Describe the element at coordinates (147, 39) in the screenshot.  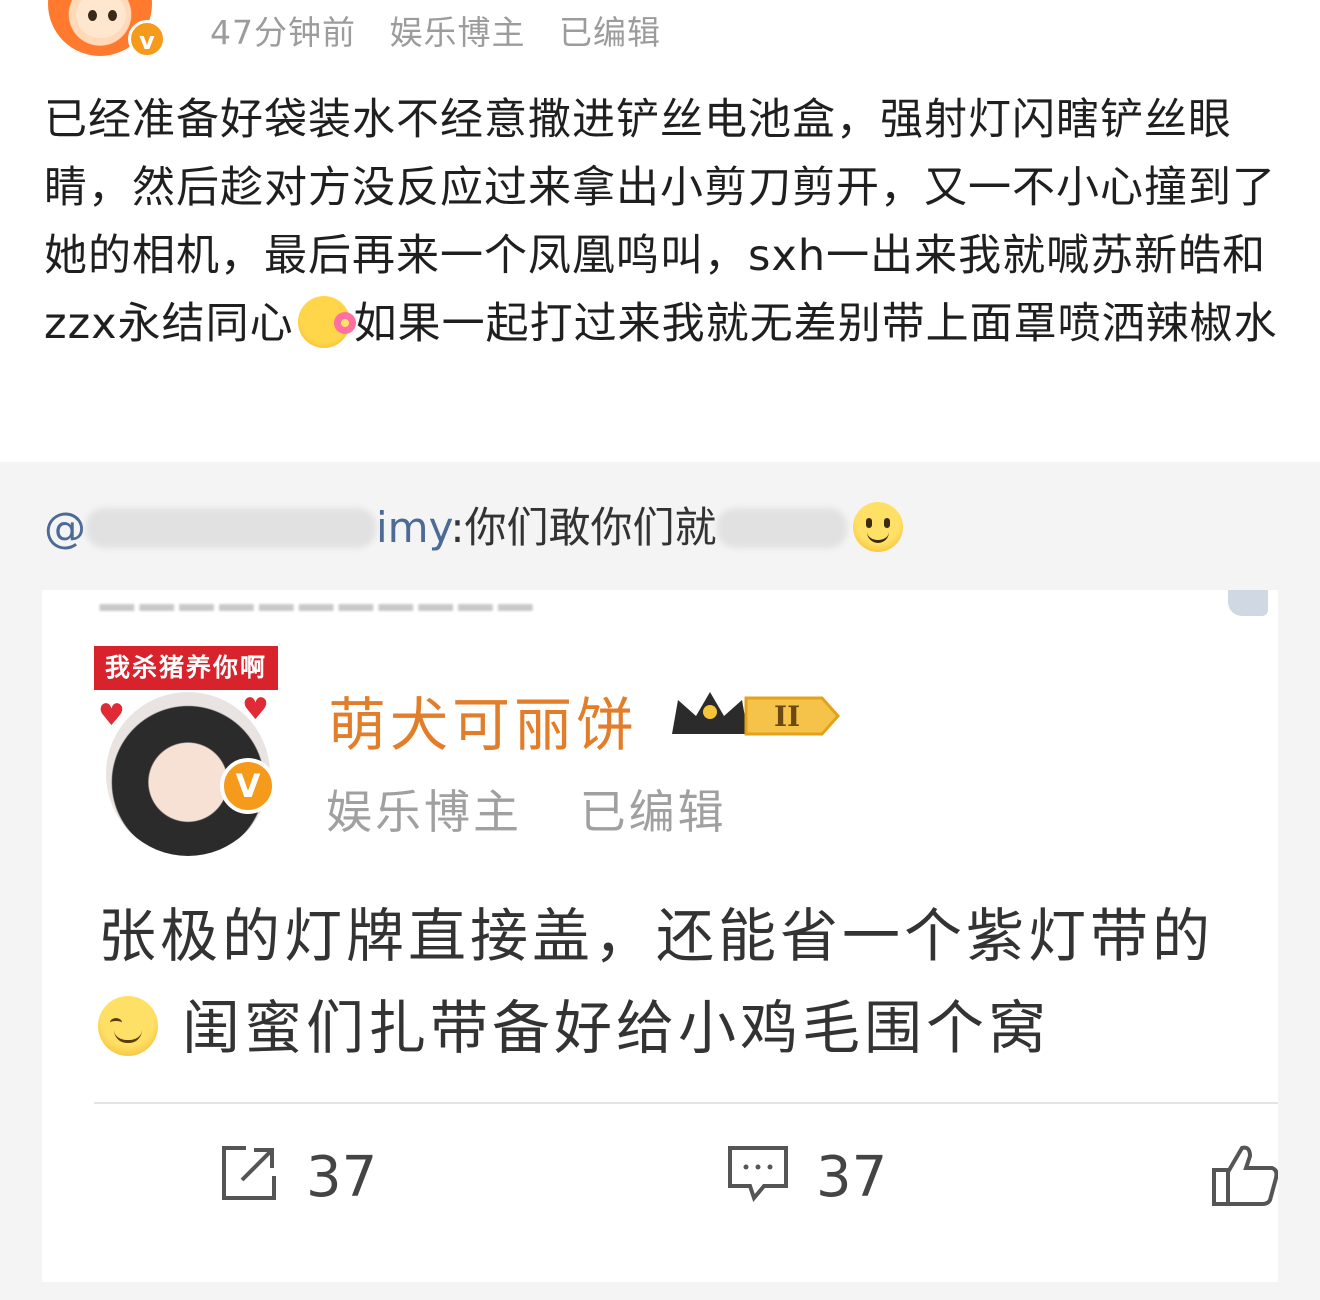
I see `verified-badge-icon: v` at that location.